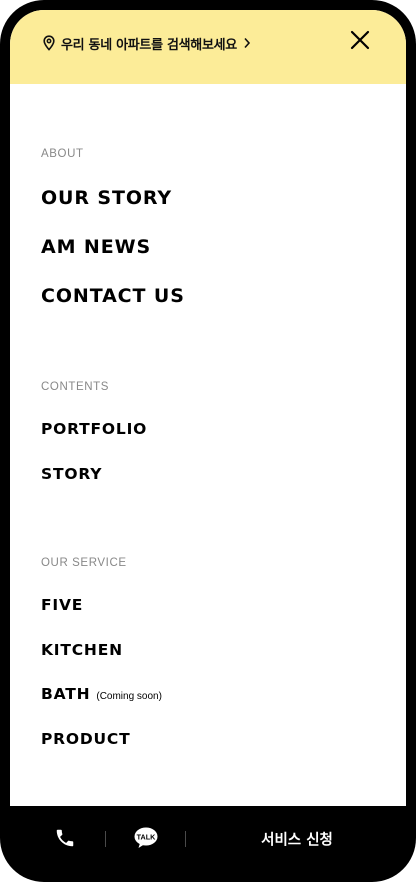 This screenshot has width=416, height=882. What do you see at coordinates (96, 247) in the screenshot?
I see `menu-item-am-news: AM NEWS` at bounding box center [96, 247].